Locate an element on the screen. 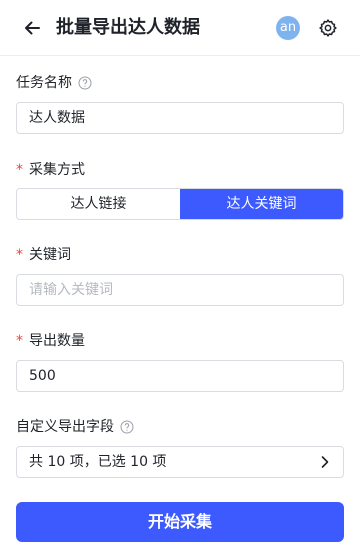  page-title: 批量导出达人数据 is located at coordinates (128, 27).